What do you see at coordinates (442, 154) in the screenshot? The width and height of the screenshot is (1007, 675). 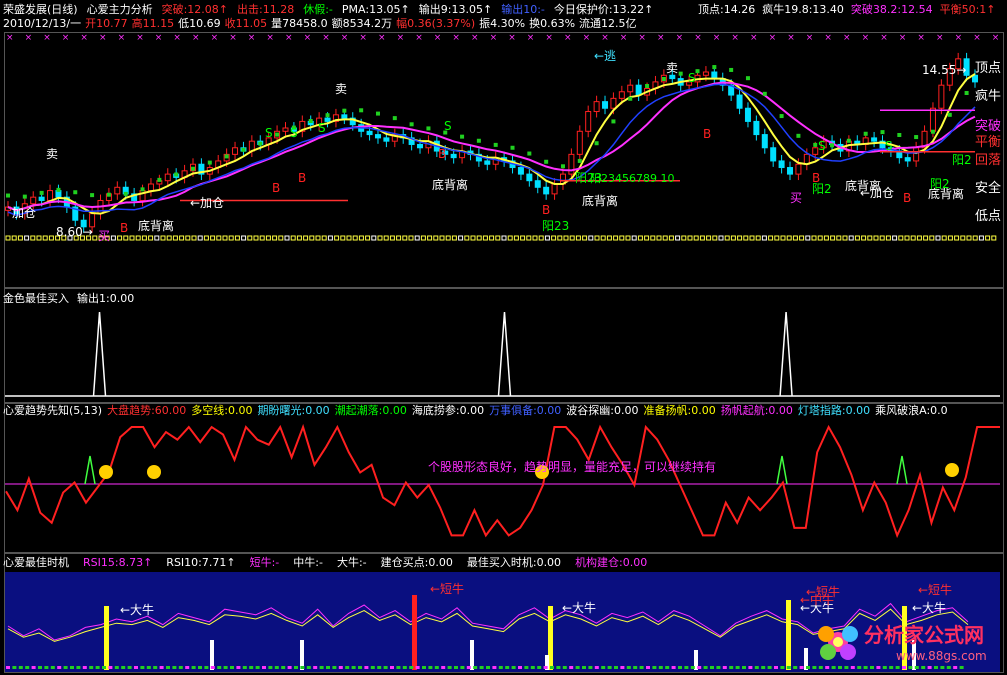 I see `b-signal-3: B` at bounding box center [442, 154].